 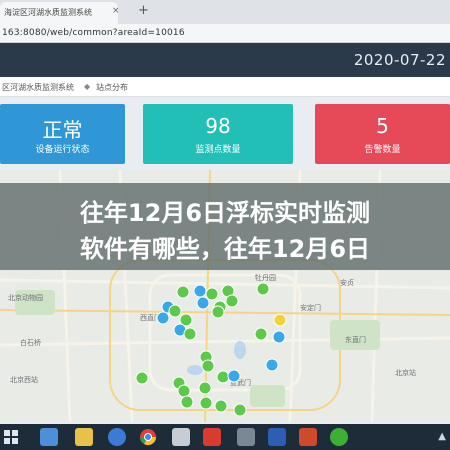 I want to click on map-label: 北京站, so click(x=405, y=372).